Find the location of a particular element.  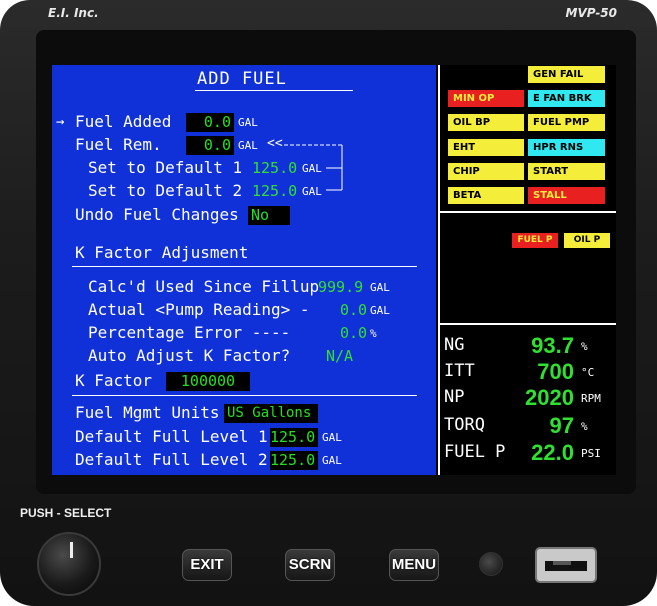

torq-unit: % is located at coordinates (584, 426).